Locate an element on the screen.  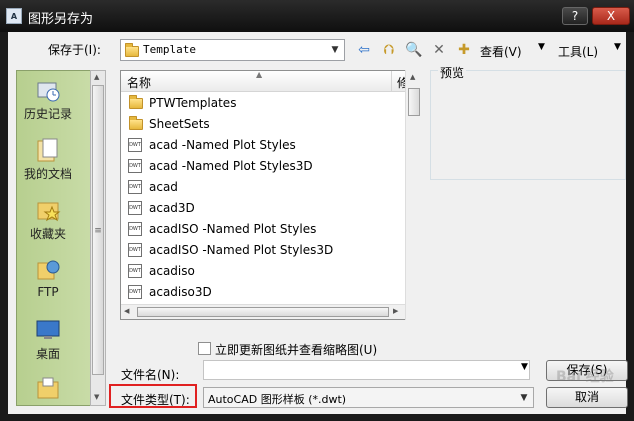
place-label: 我的文档 is located at coordinates (47, 174).